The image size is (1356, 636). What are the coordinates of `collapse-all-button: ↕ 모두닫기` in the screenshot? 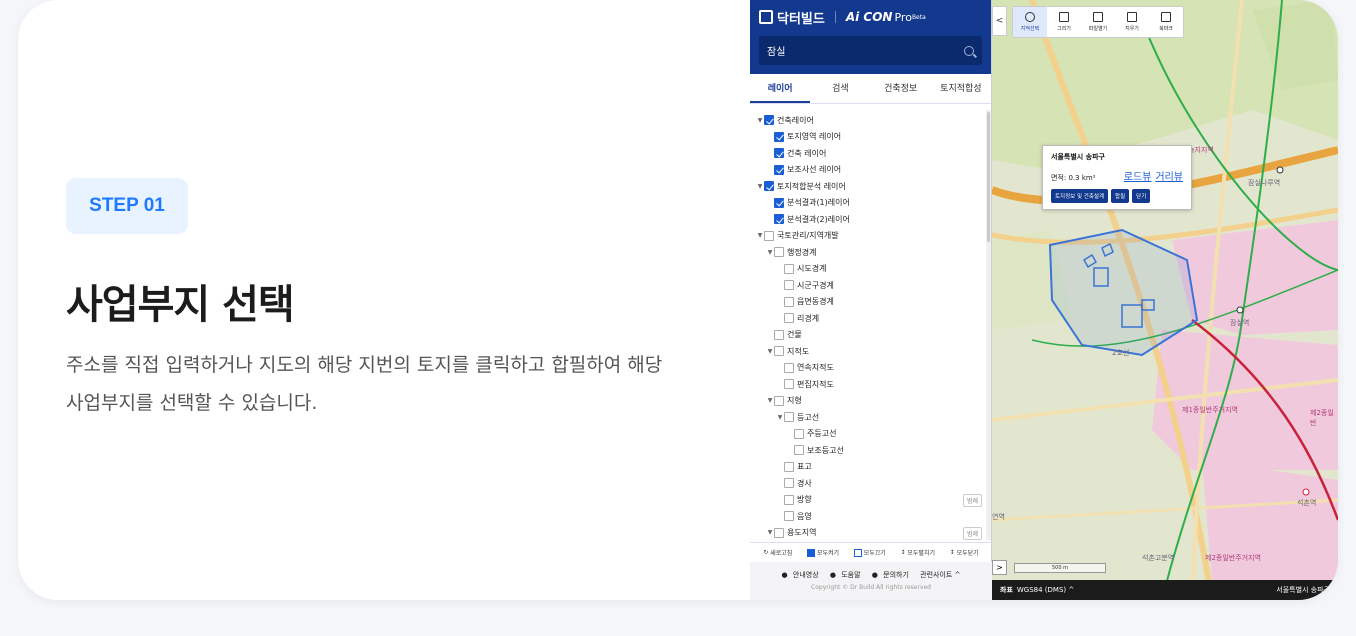 It's located at (964, 552).